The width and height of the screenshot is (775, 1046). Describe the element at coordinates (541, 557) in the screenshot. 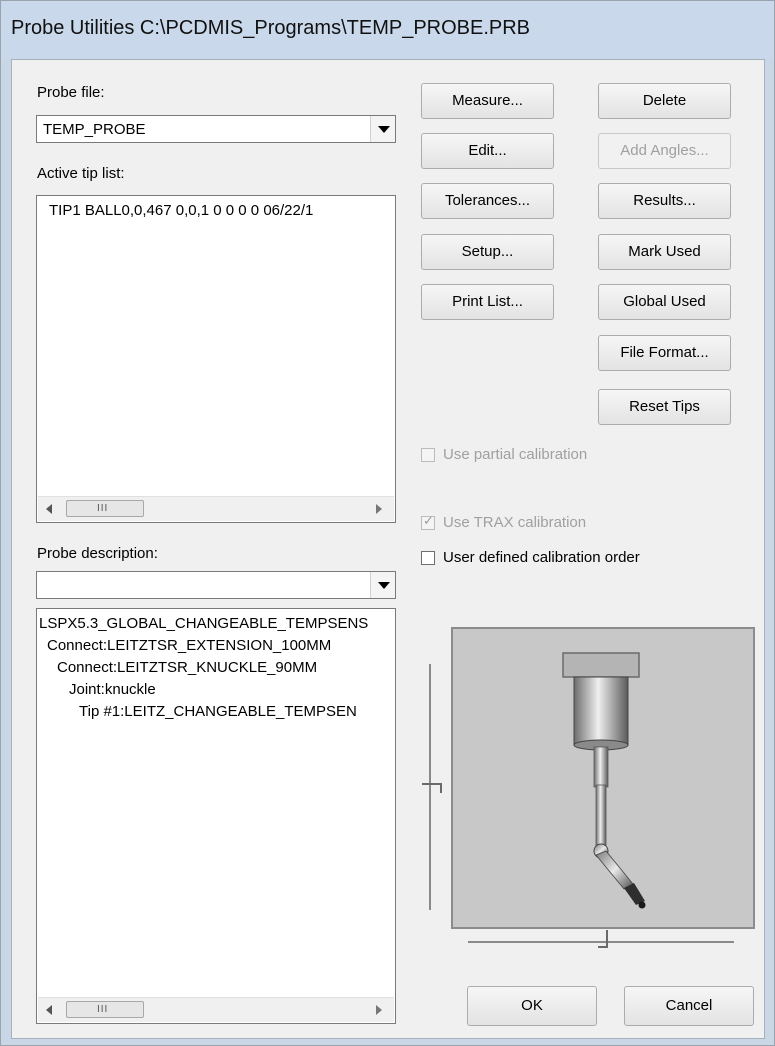

I see `user-defined-order-label: User defined calibration order` at that location.